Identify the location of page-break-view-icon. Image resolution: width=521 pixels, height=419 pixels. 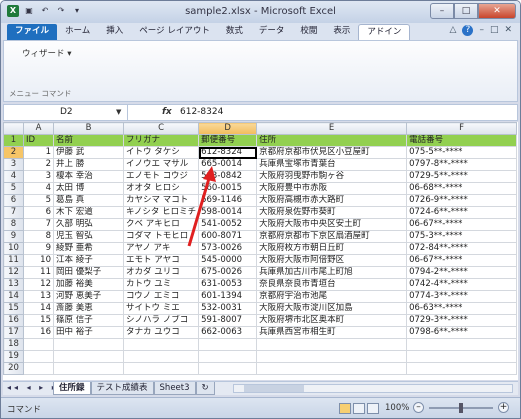
(373, 408).